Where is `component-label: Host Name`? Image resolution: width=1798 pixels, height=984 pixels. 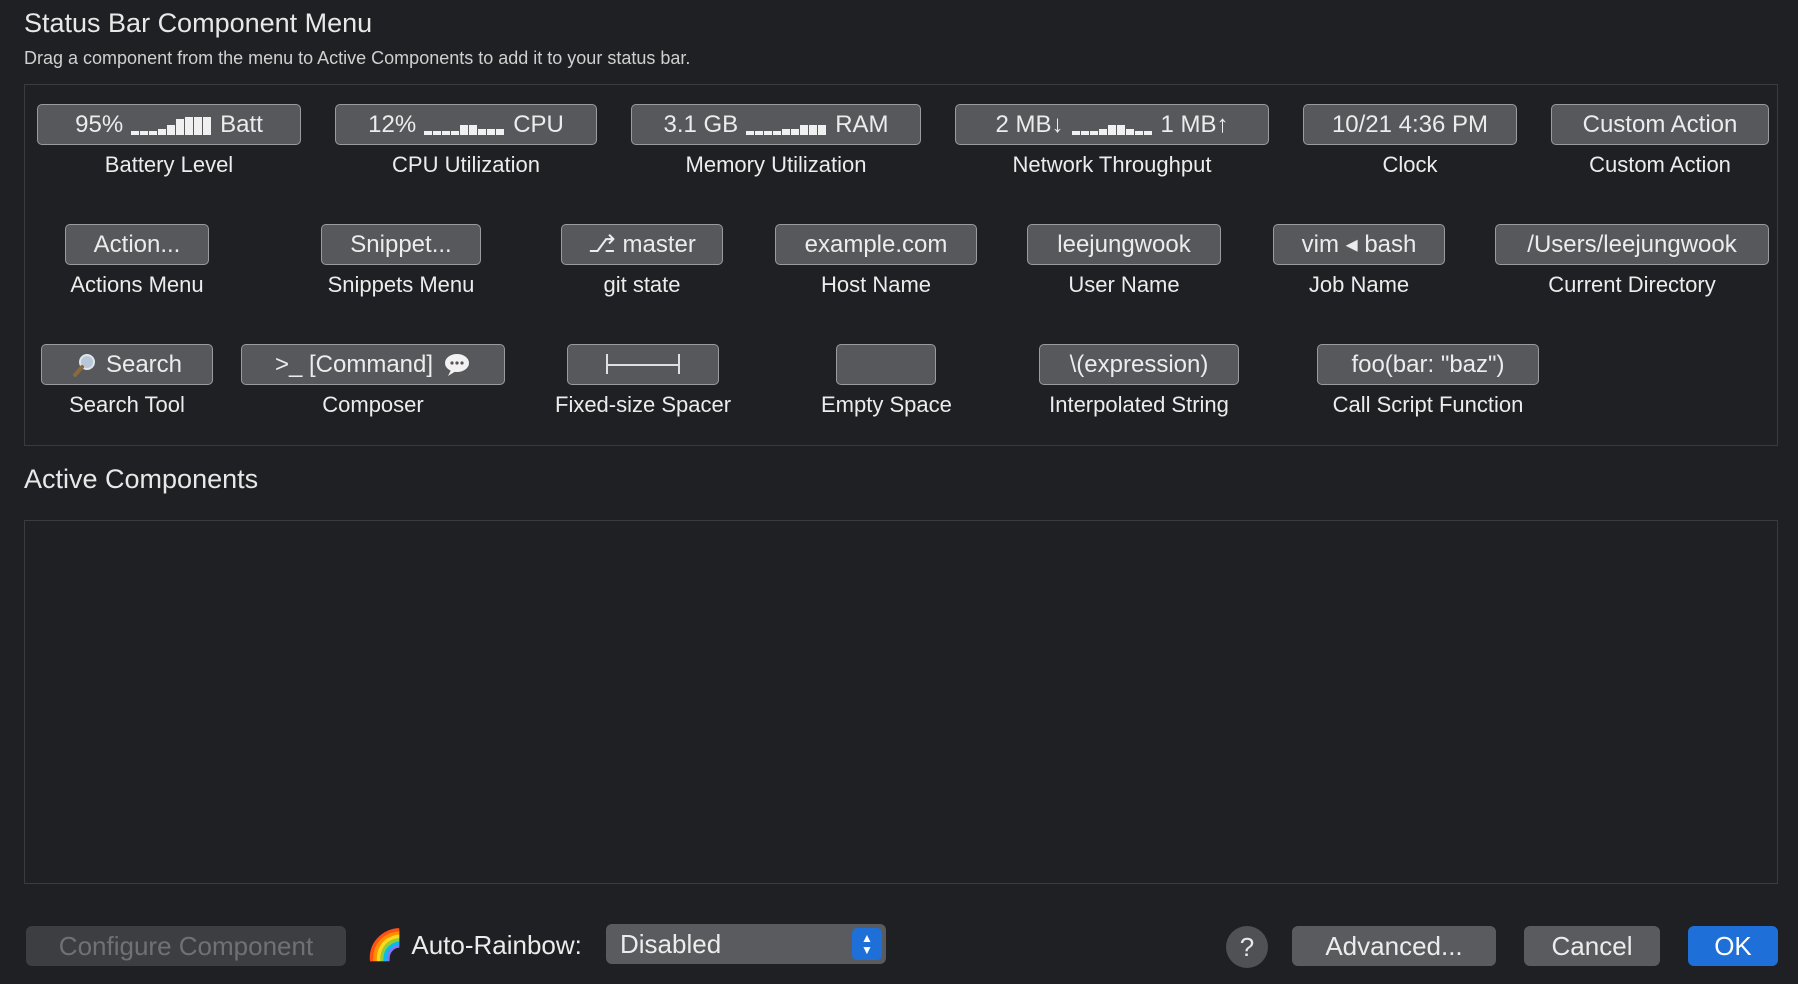 component-label: Host Name is located at coordinates (876, 284).